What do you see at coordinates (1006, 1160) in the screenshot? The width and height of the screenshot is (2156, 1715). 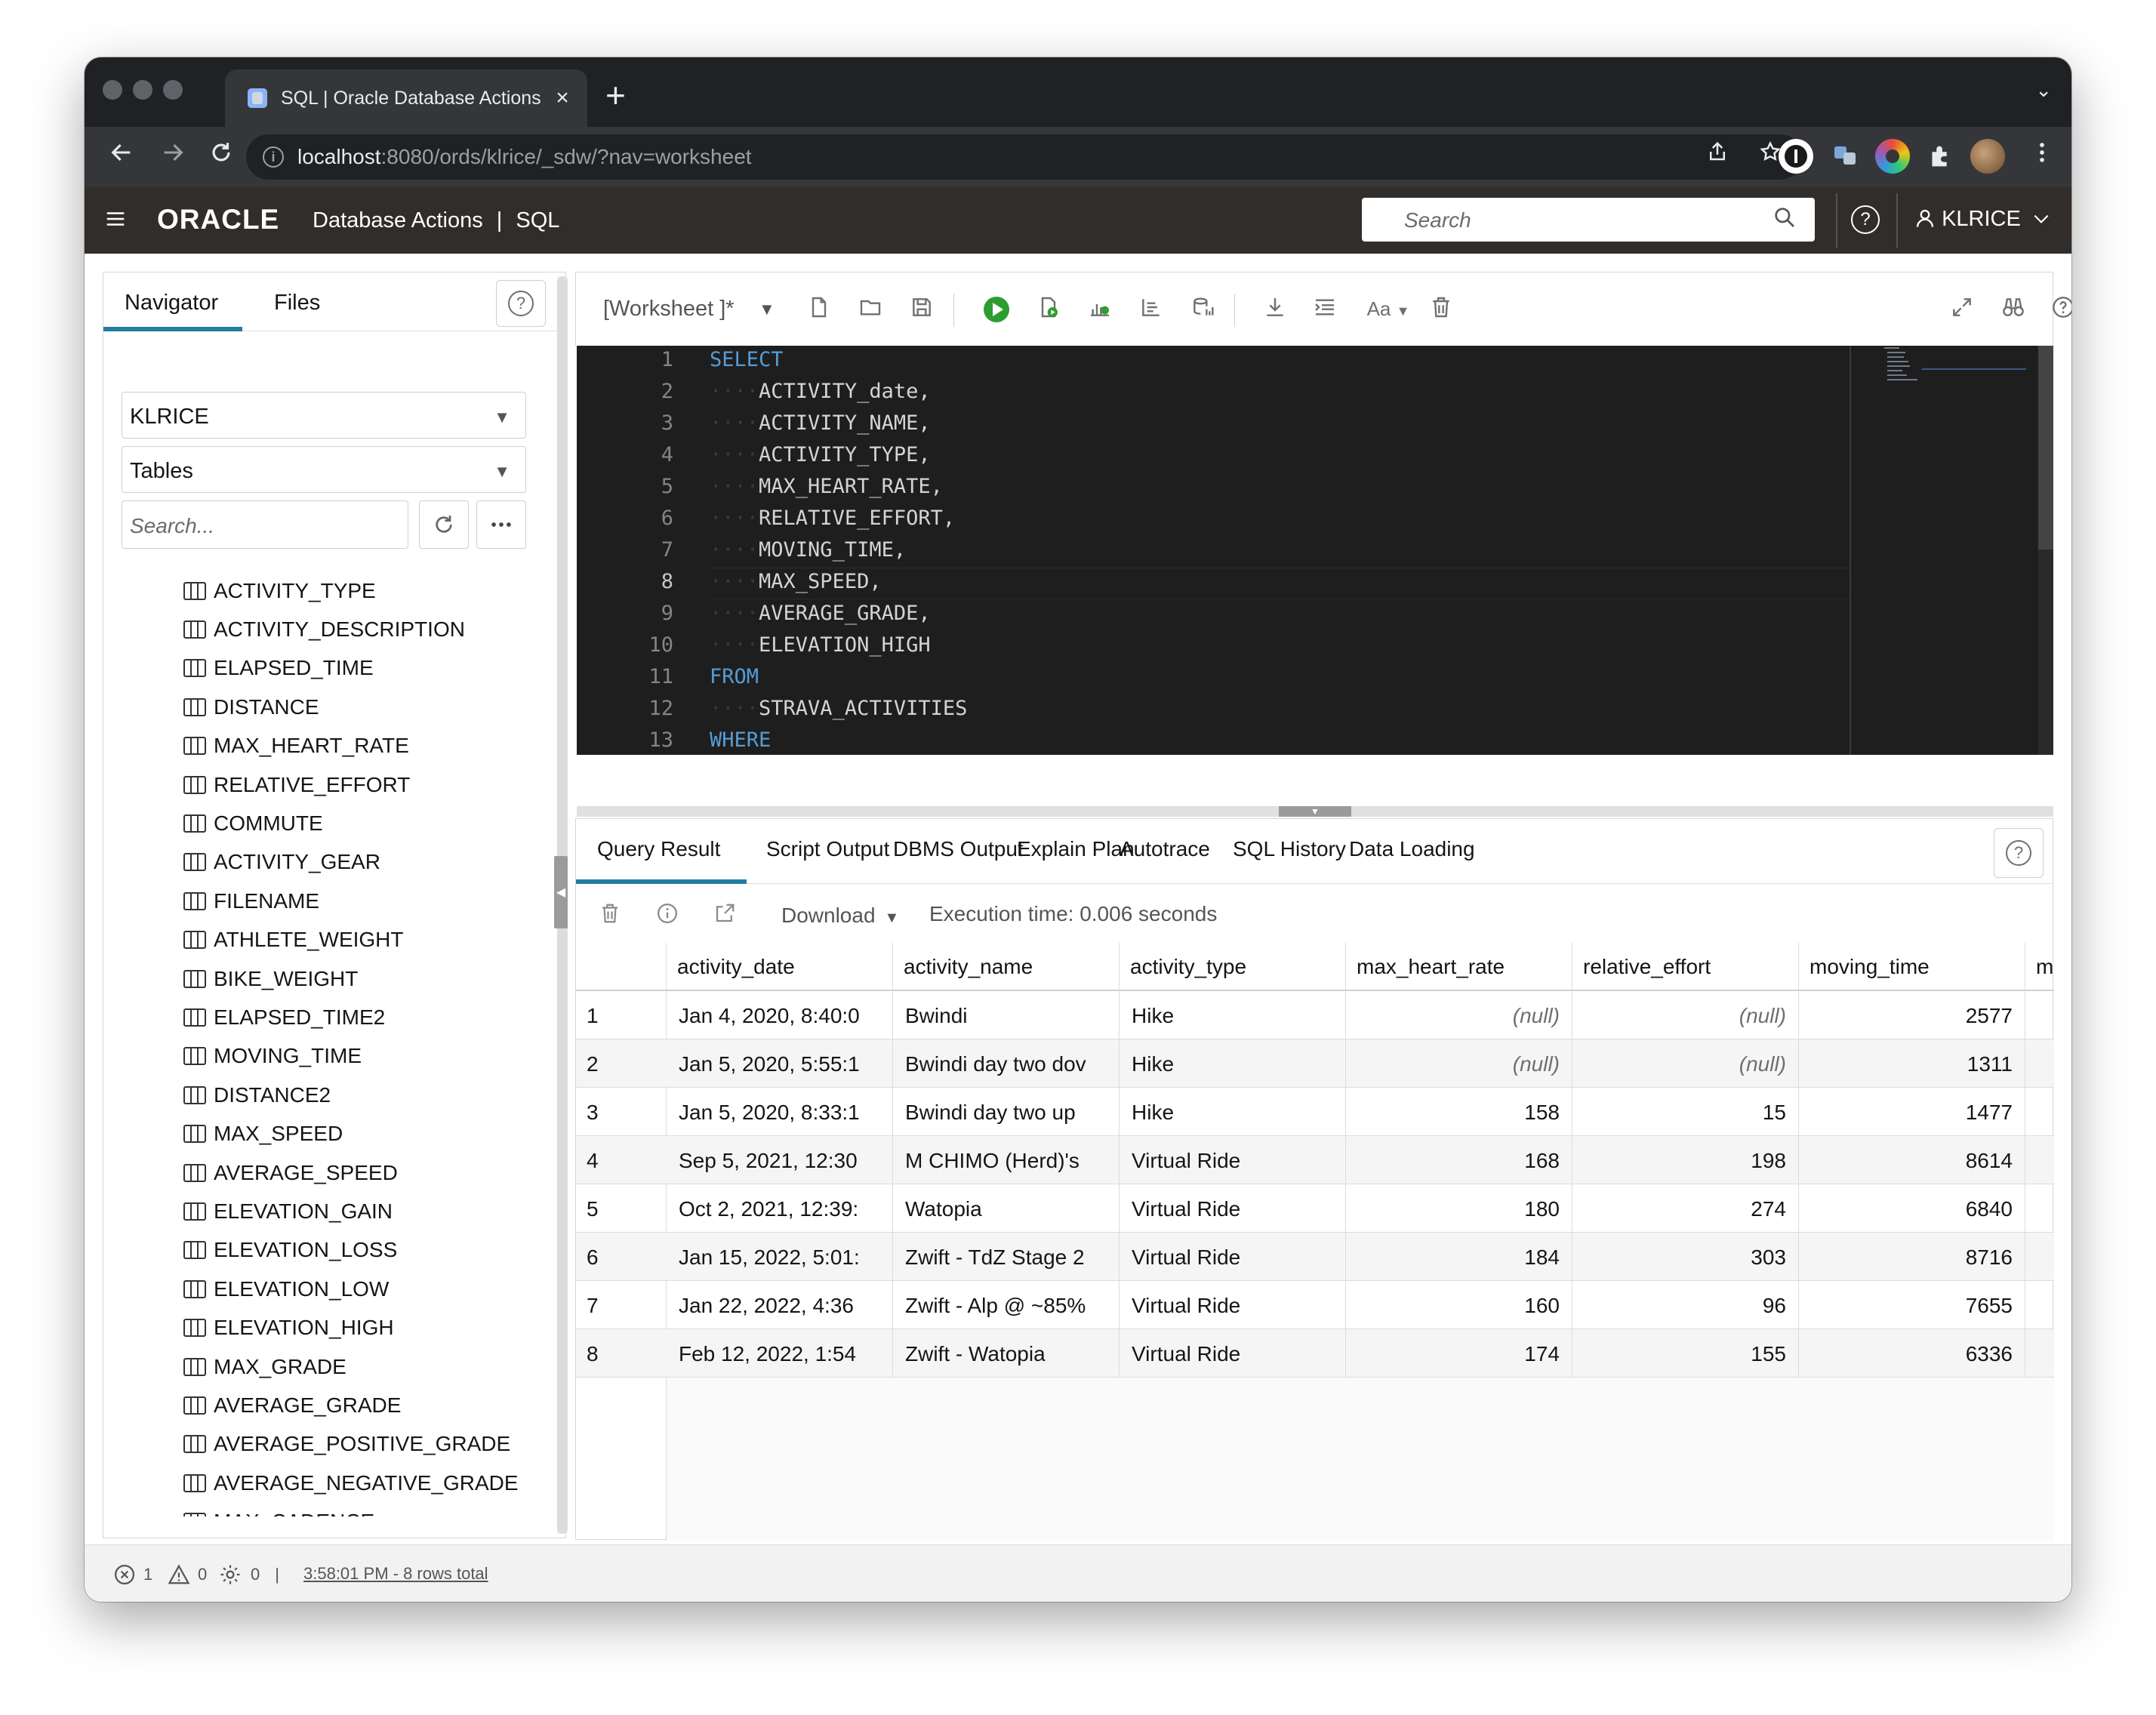 I see `table-cell: M CHIMO (Herd)'s` at bounding box center [1006, 1160].